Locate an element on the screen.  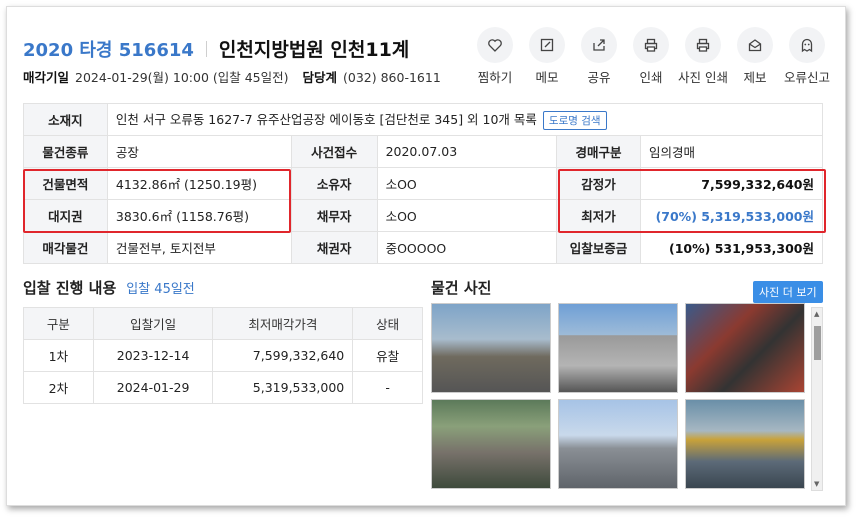
min-price-value: (70%) 5,319,533,000원 is located at coordinates (731, 215).